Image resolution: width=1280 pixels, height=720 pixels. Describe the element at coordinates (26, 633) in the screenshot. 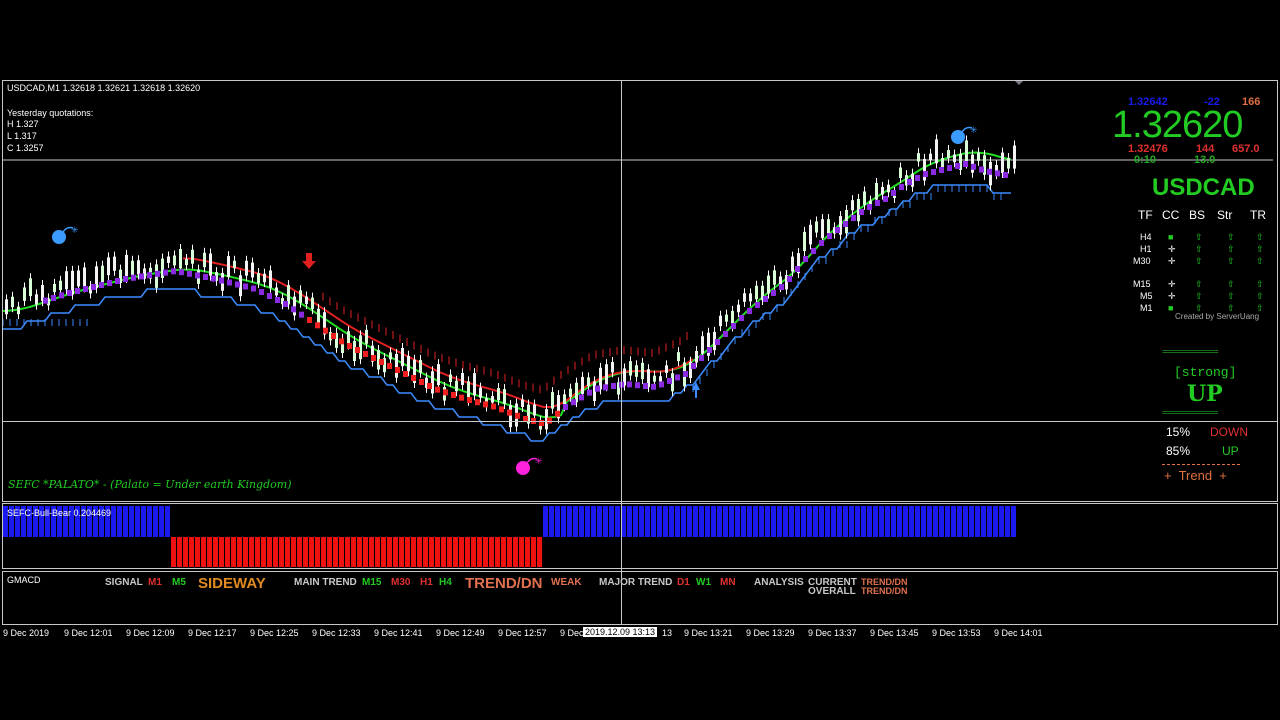

I see `time-tick-label: 9 Dec 2019` at that location.